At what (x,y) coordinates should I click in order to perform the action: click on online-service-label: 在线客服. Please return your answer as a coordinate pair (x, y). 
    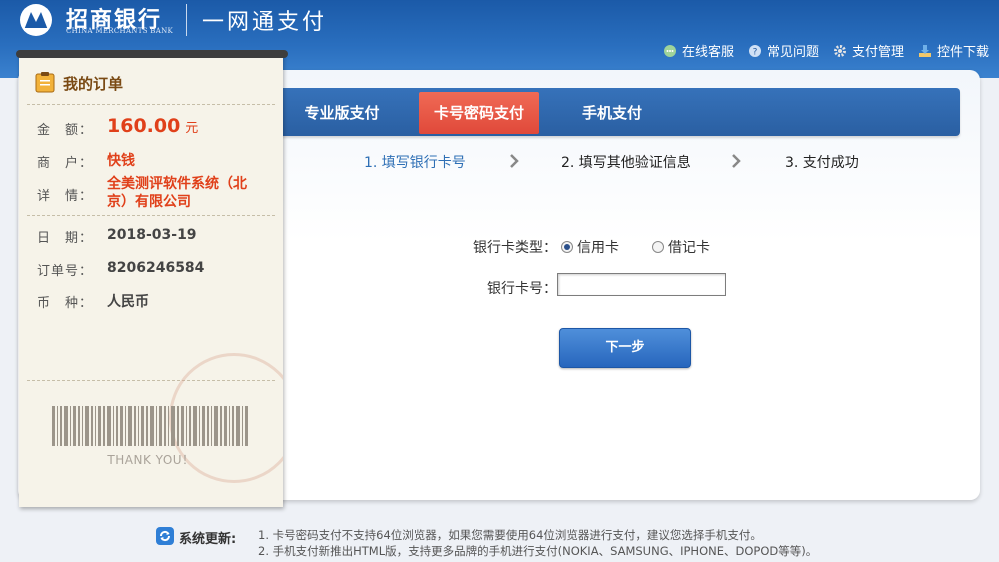
    Looking at the image, I should click on (707, 52).